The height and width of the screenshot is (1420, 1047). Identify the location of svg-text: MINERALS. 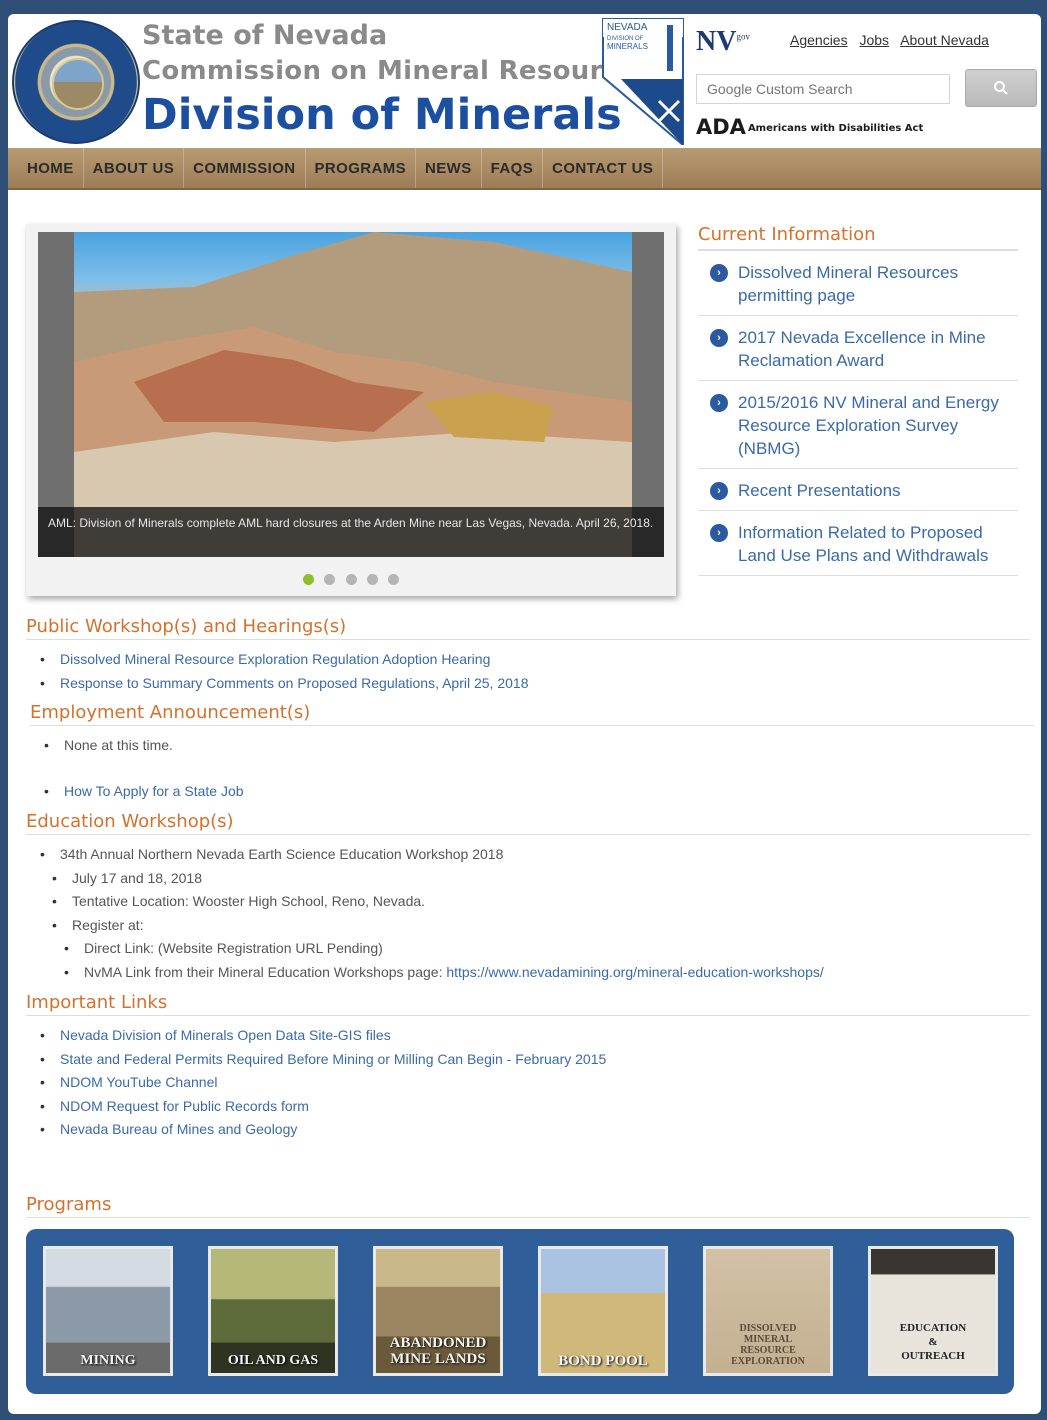
(627, 46).